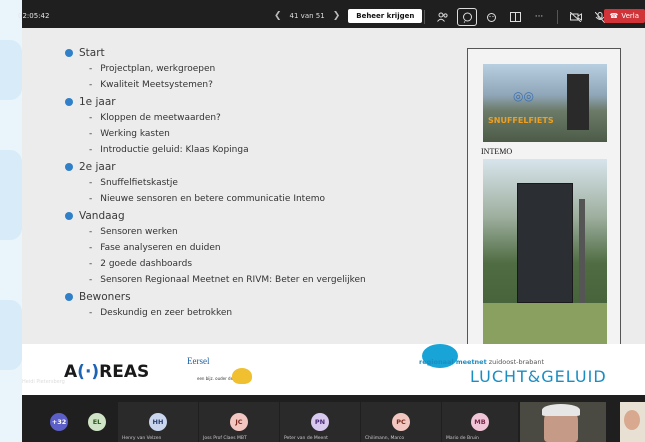 This screenshot has width=645, height=442. Describe the element at coordinates (215, 85) in the screenshot. I see `section-item: Kwaliteit Meetsystemen?` at that location.